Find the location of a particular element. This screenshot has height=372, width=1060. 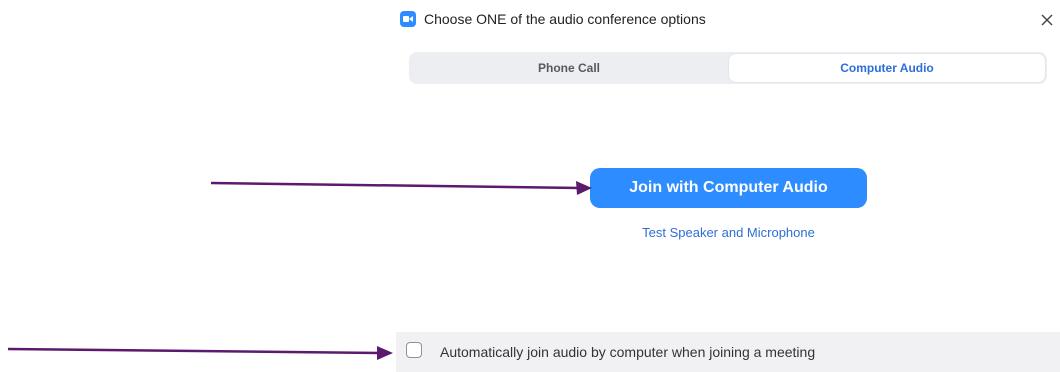

annotation-arrow-join is located at coordinates (401, 188).